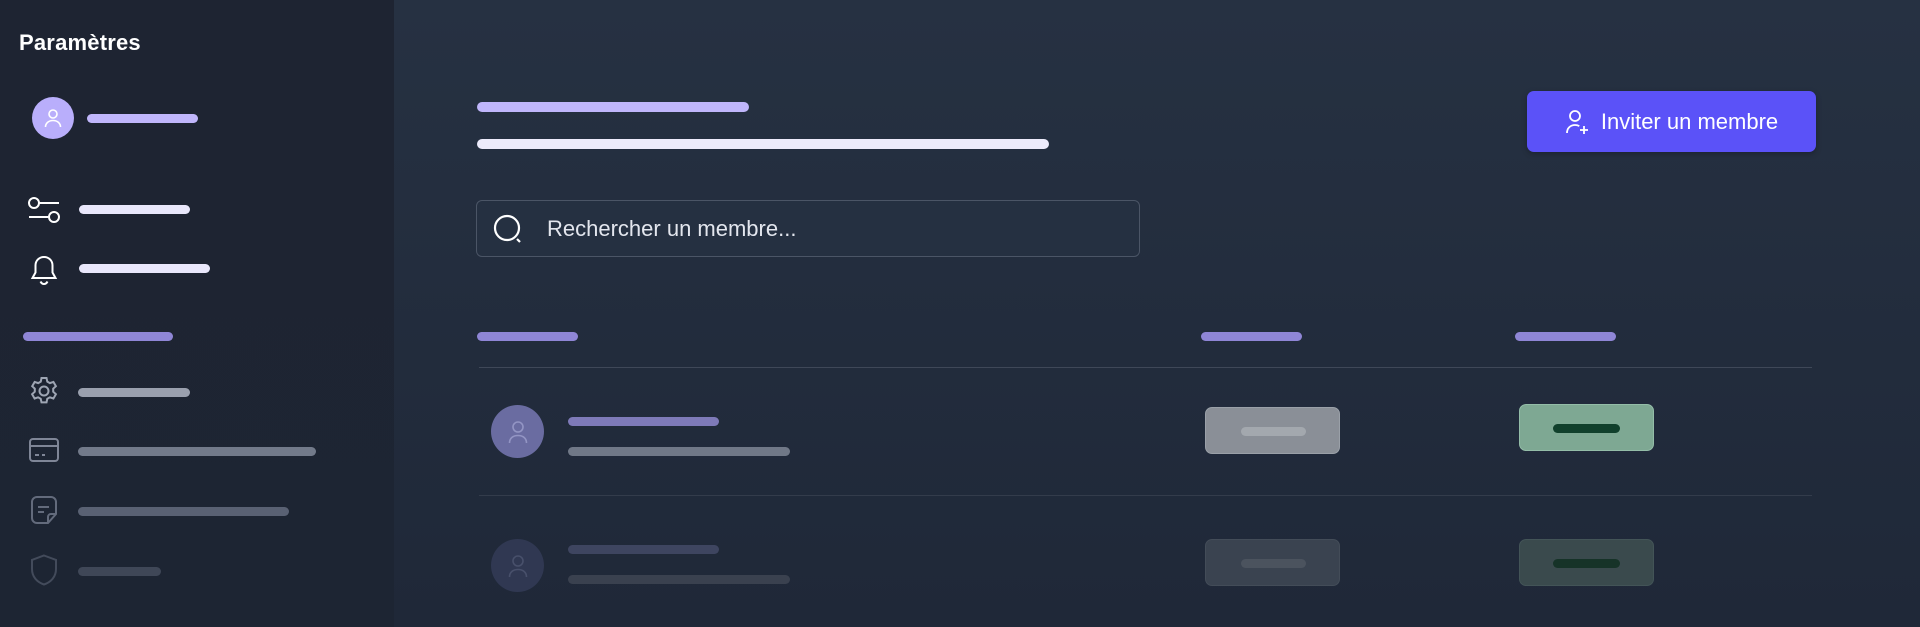  Describe the element at coordinates (80, 42) in the screenshot. I see `sidebar-title: Paramètres` at that location.